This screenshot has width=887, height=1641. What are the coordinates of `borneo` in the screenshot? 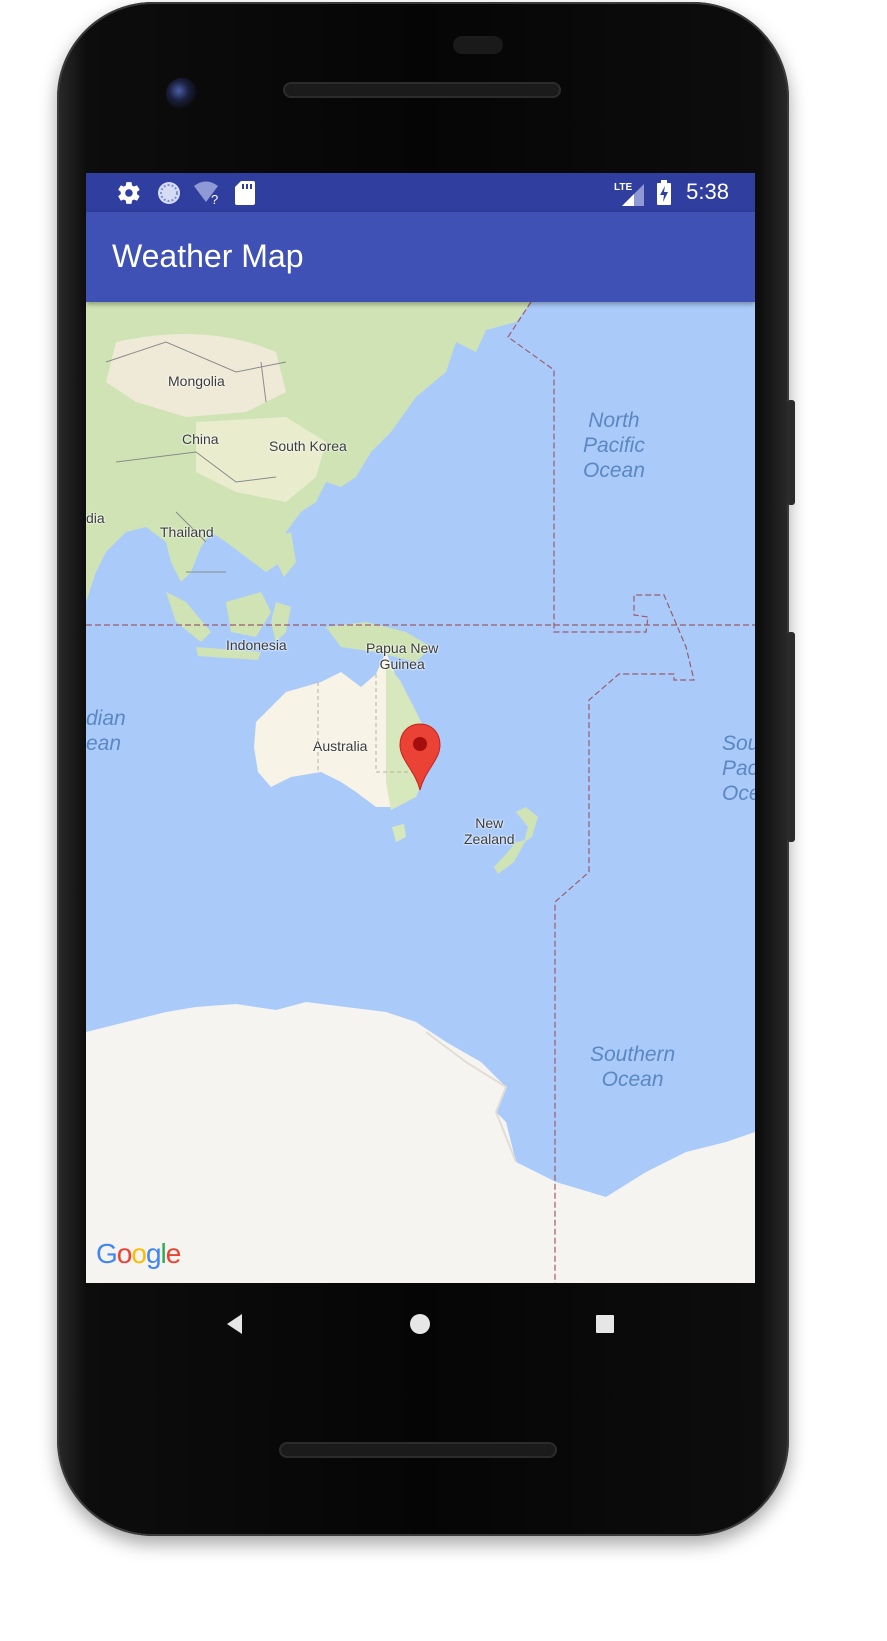 It's located at (248, 614).